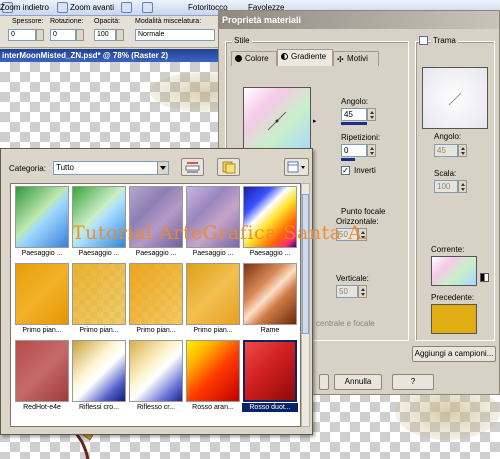  What do you see at coordinates (446, 186) in the screenshot?
I see `texture-scale-input: 100` at bounding box center [446, 186].